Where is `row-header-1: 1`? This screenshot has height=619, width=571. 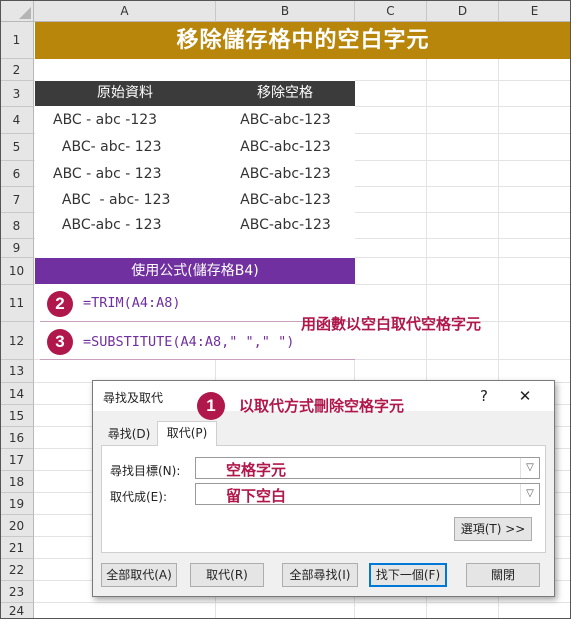
row-header-1: 1 is located at coordinates (17, 40).